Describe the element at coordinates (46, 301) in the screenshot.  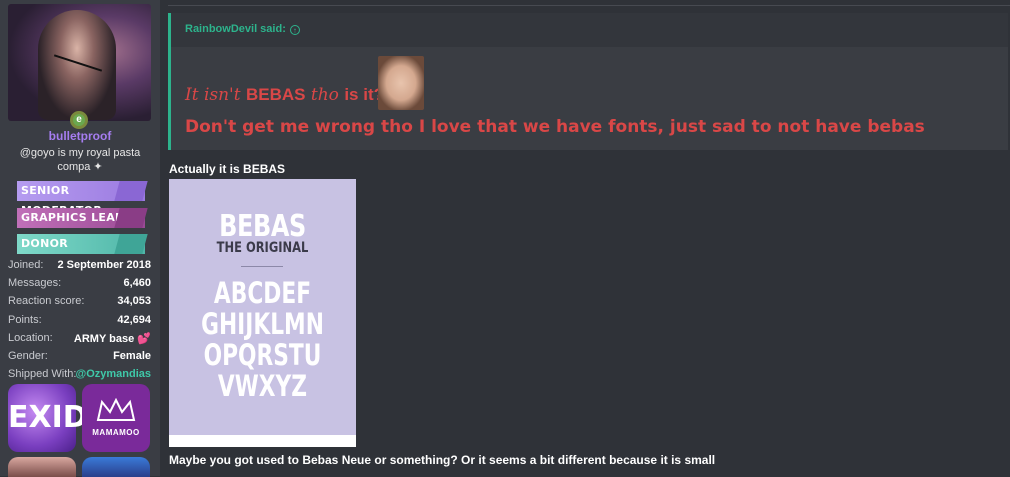
I see `stat-label: Reaction score:` at that location.